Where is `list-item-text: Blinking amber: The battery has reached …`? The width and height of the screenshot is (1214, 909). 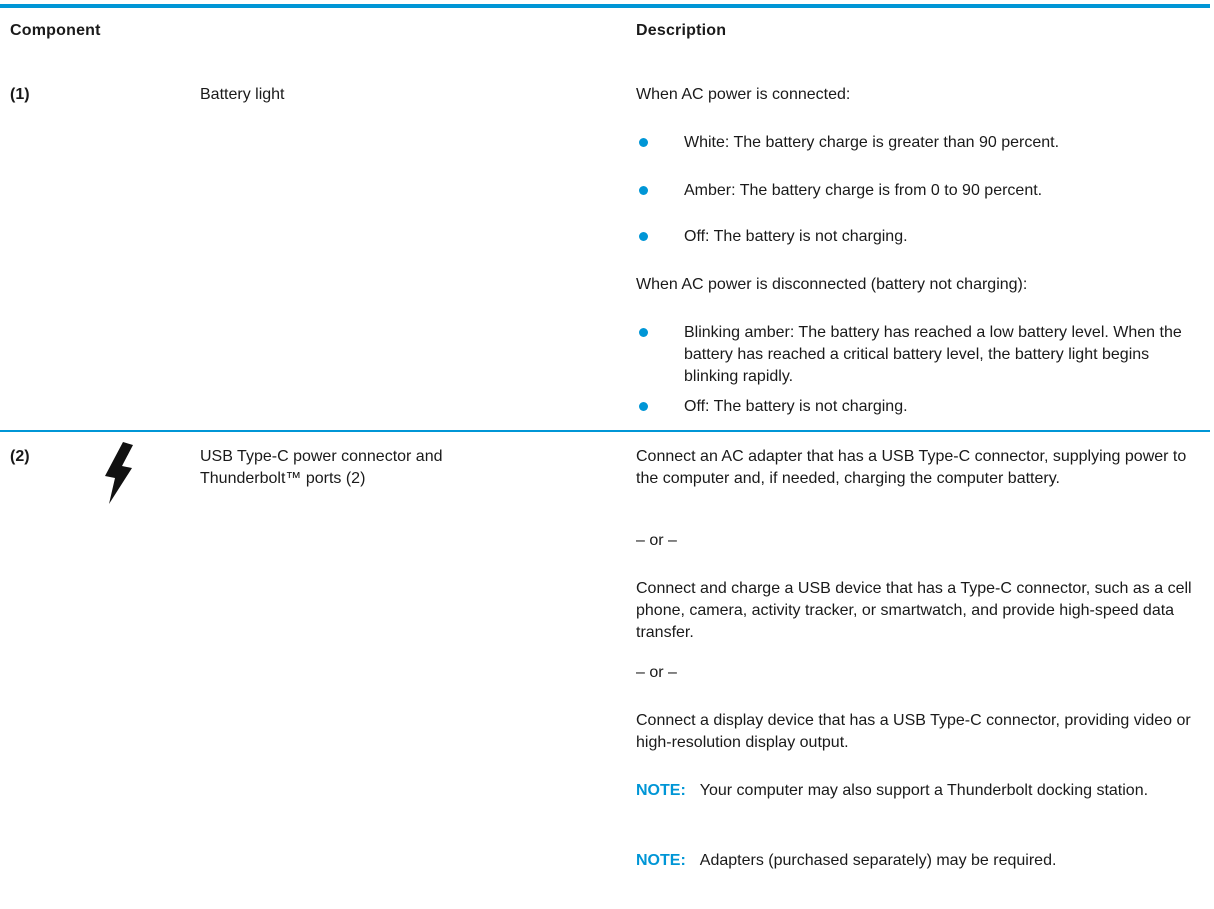 list-item-text: Blinking amber: The battery has reached … is located at coordinates (933, 354).